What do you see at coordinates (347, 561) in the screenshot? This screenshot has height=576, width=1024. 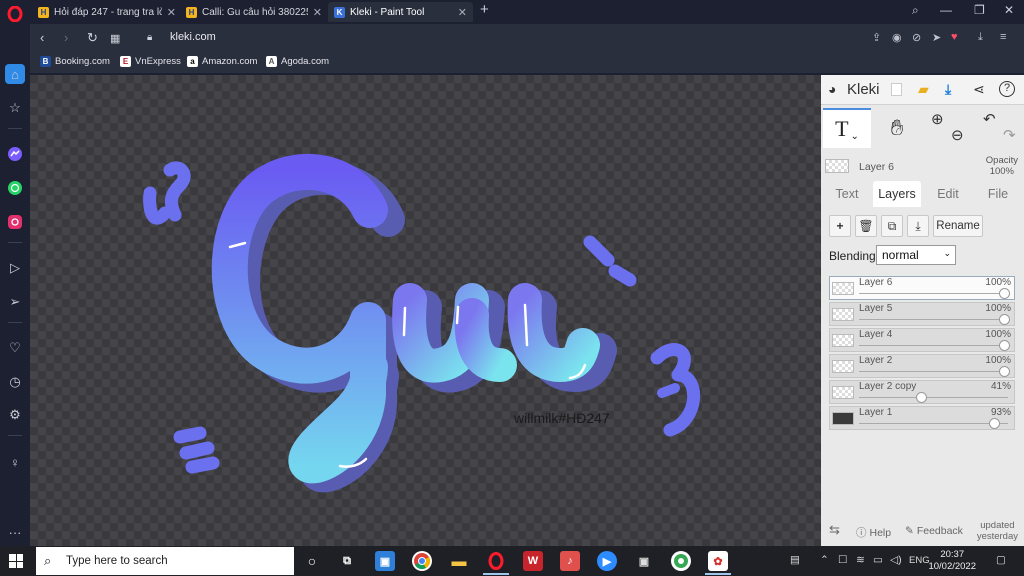 I see `task-view-icon: ⧉` at bounding box center [347, 561].